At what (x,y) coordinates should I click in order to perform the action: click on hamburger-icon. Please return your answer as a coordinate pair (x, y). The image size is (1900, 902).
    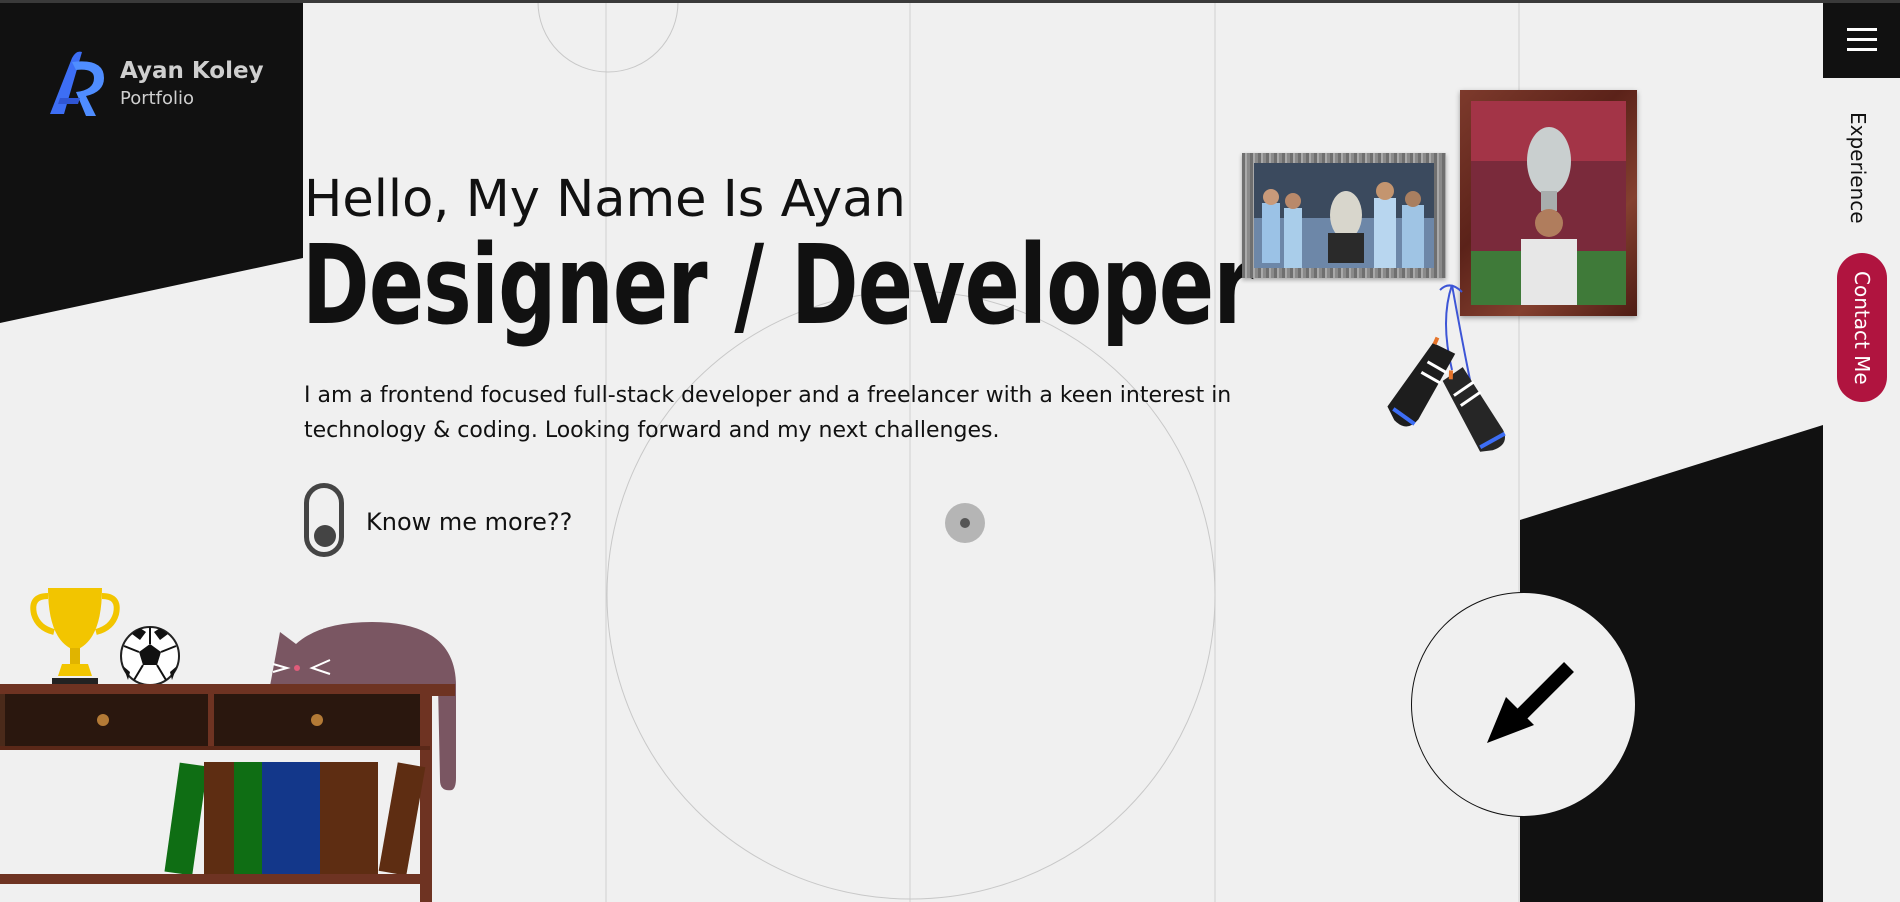
    Looking at the image, I should click on (1861, 29).